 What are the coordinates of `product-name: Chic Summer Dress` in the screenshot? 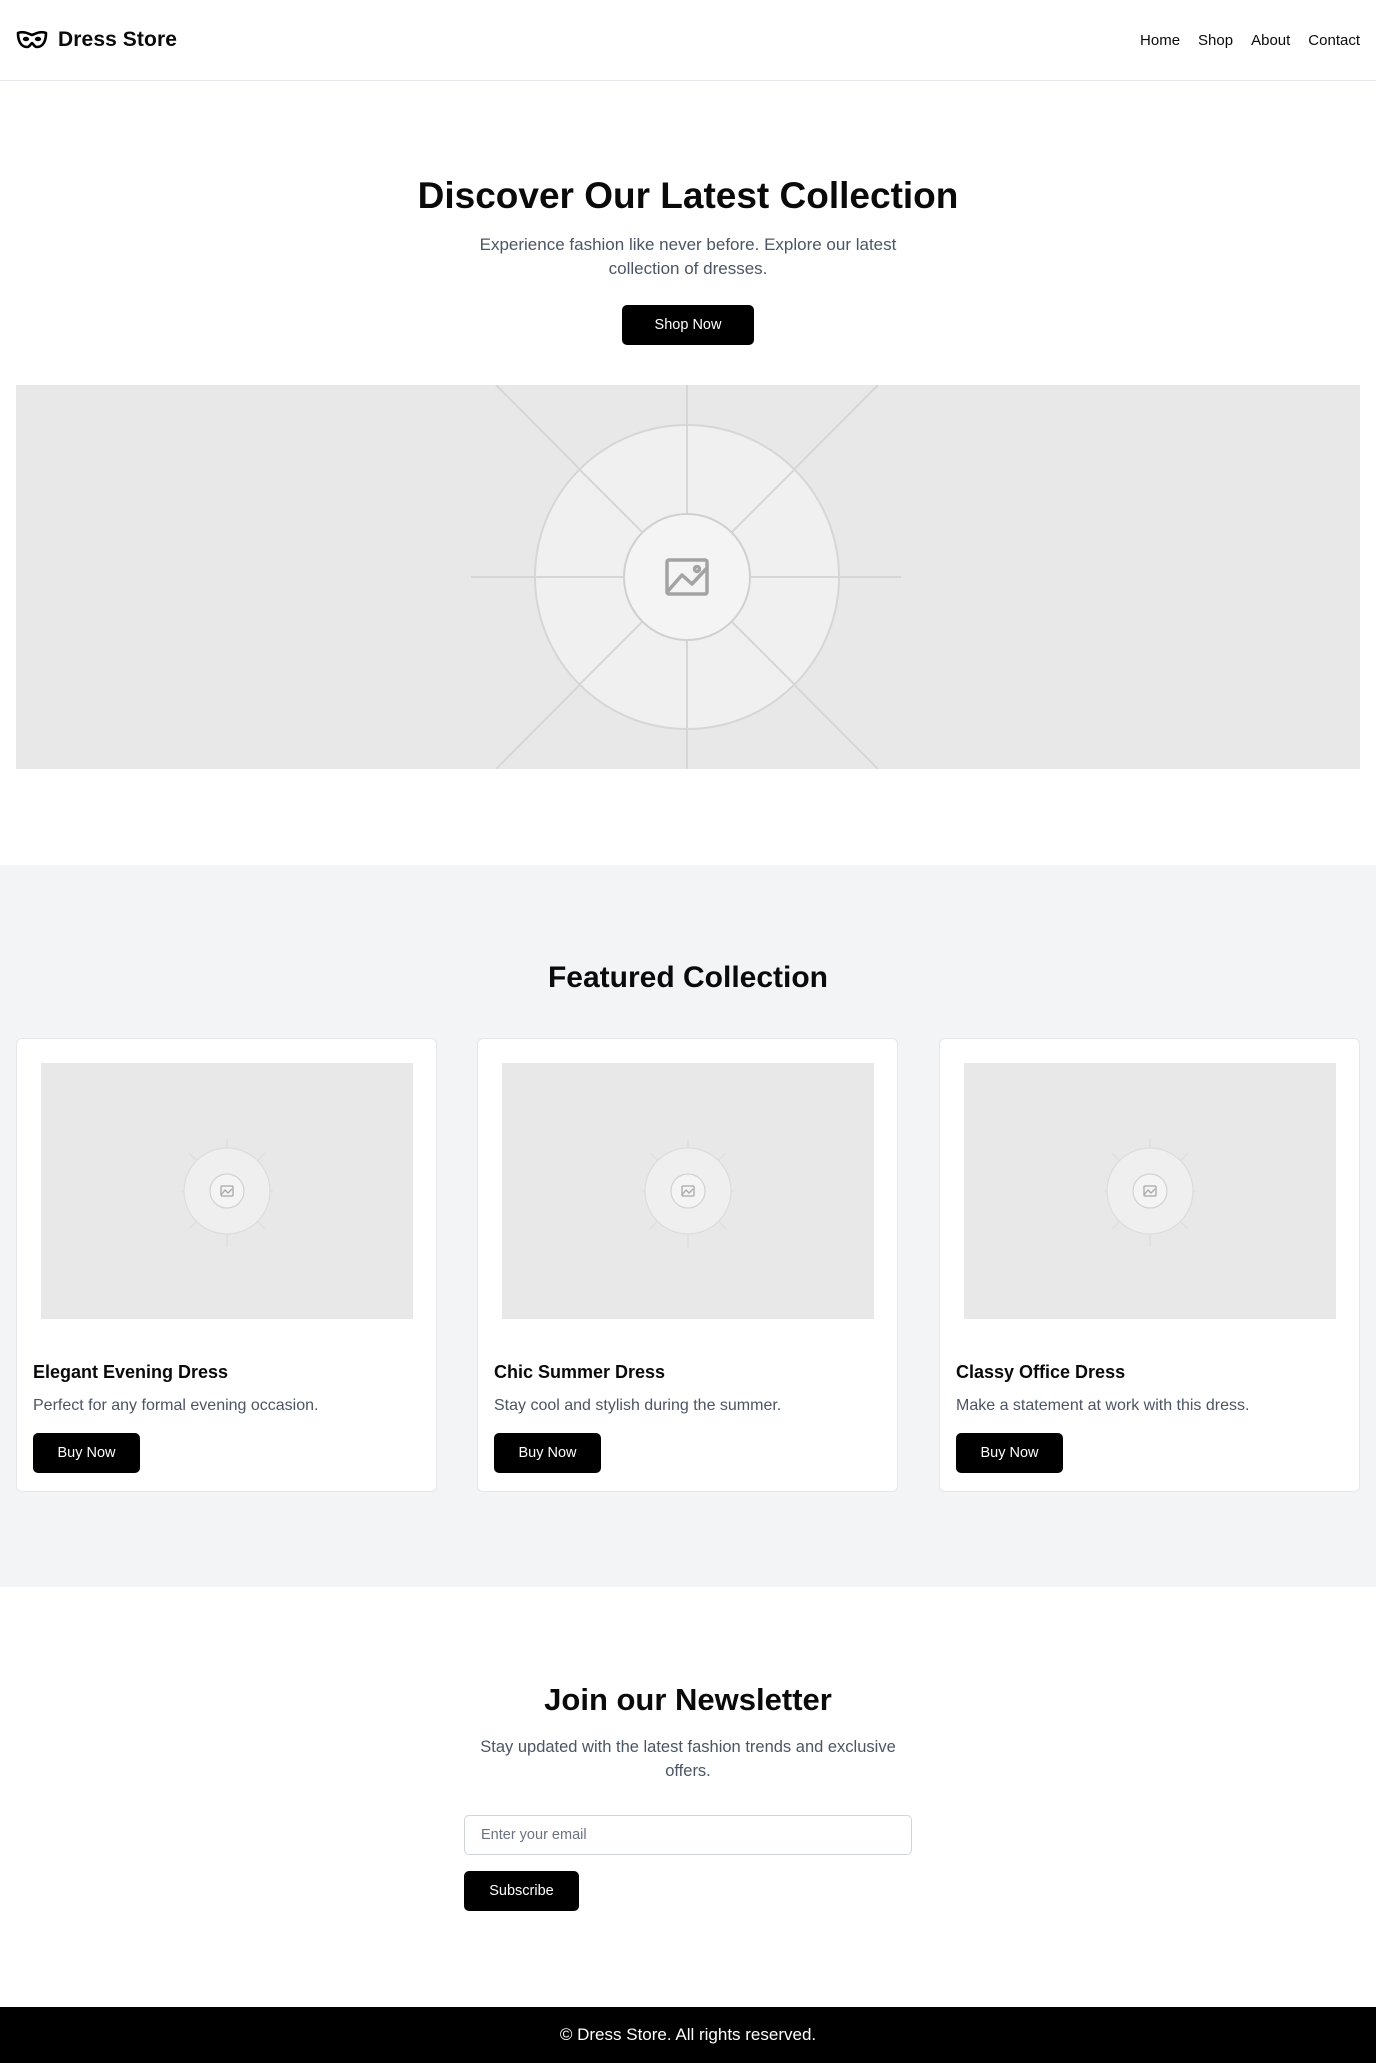 It's located at (580, 1372).